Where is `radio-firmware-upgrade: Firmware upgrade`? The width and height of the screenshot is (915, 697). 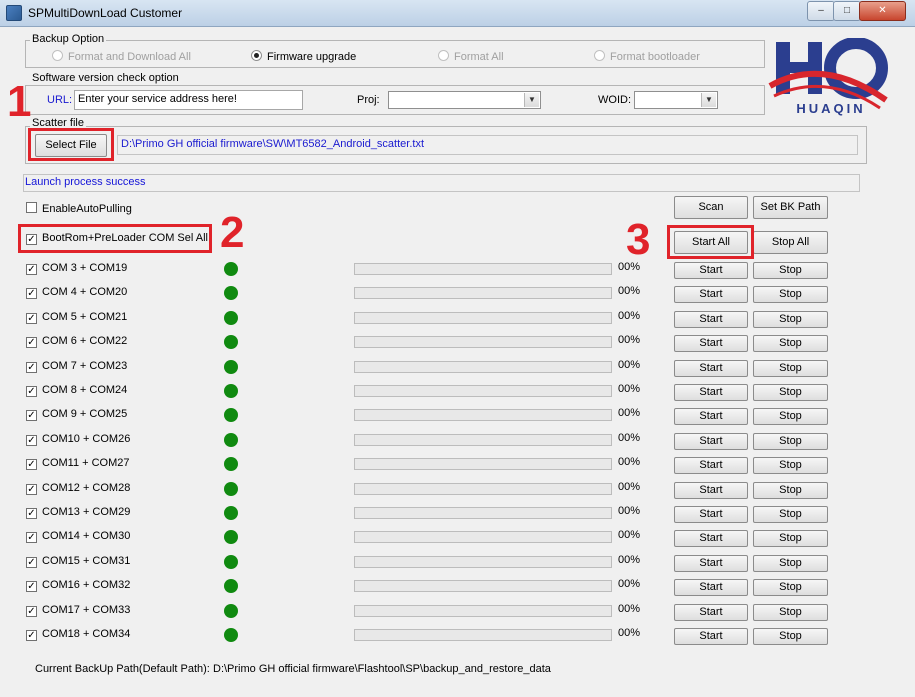
radio-firmware-upgrade: Firmware upgrade is located at coordinates (303, 56).